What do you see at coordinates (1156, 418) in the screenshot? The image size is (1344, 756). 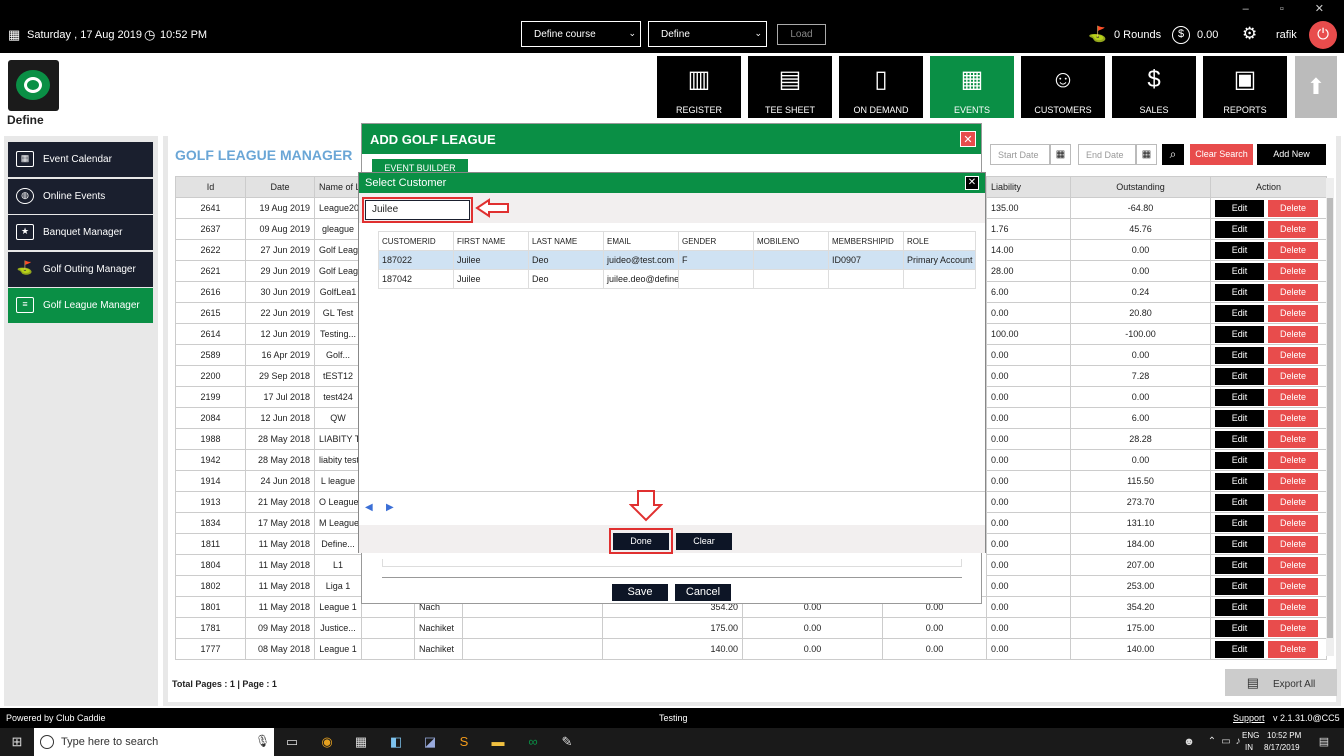 I see `table-row: 0.00 6.00 Edit Delete` at bounding box center [1156, 418].